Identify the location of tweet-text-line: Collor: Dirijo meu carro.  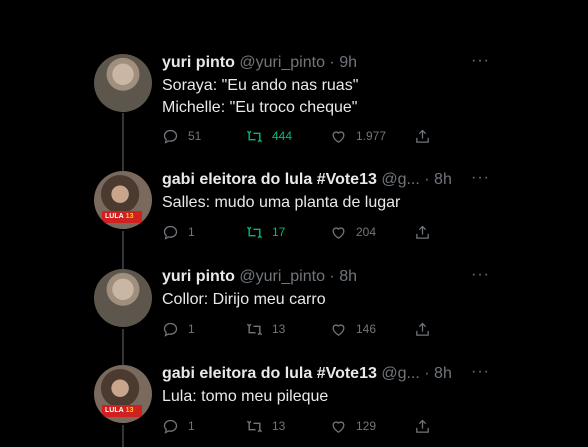
(244, 299).